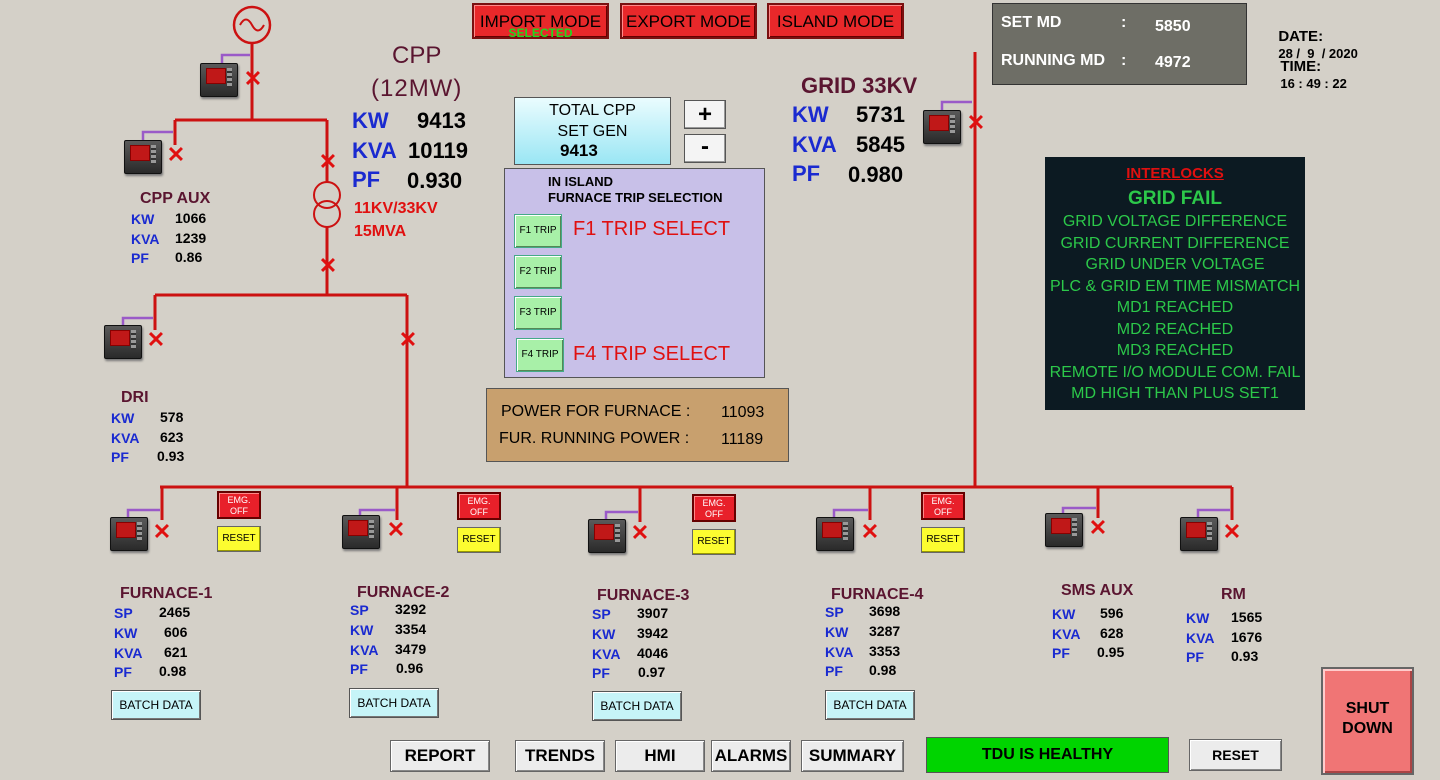 This screenshot has height=780, width=1440. What do you see at coordinates (1301, 66) in the screenshot?
I see `time-label: TIME:` at bounding box center [1301, 66].